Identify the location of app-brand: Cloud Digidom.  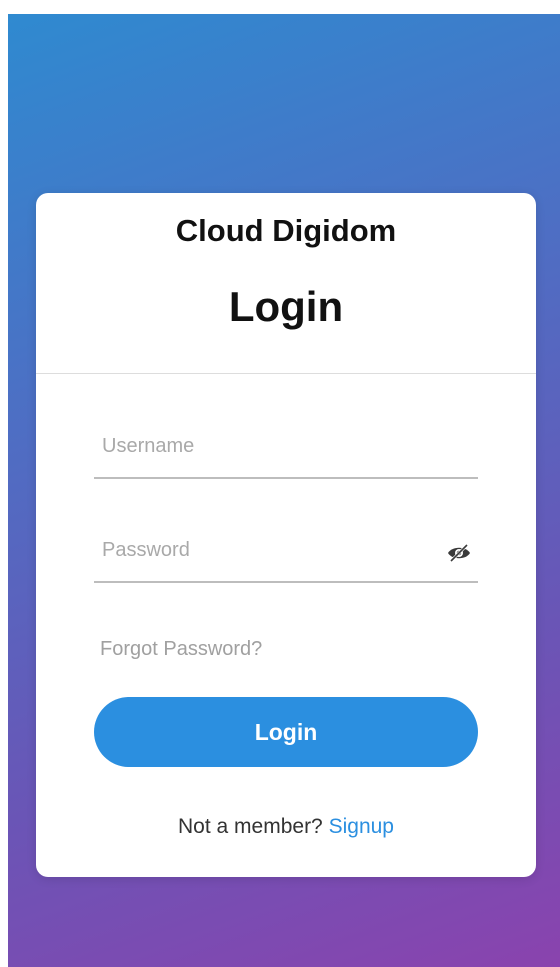
(286, 230).